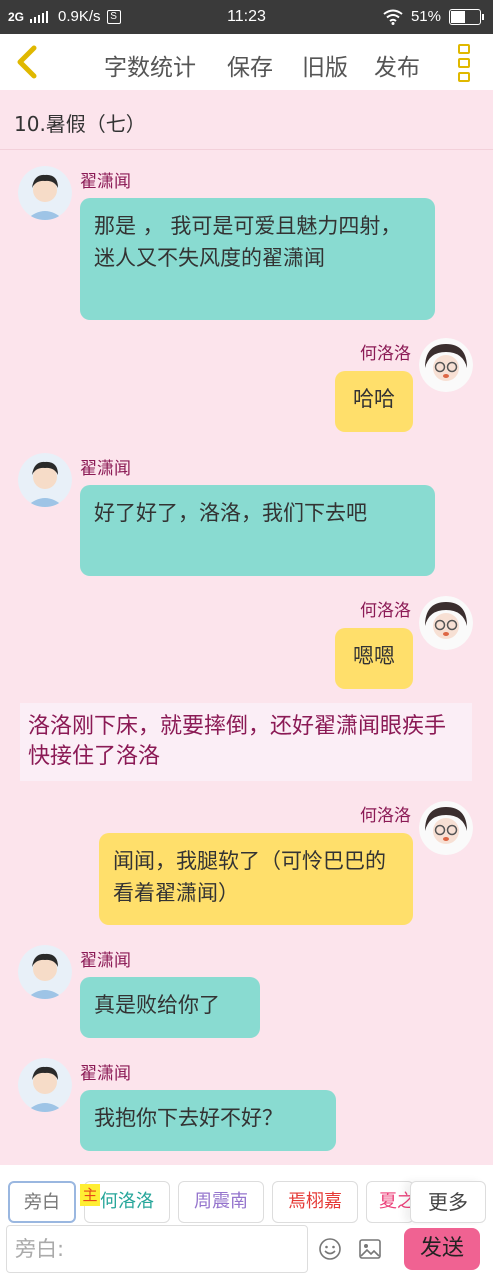  Describe the element at coordinates (374, 401) in the screenshot. I see `message-bubble: 哈哈` at that location.